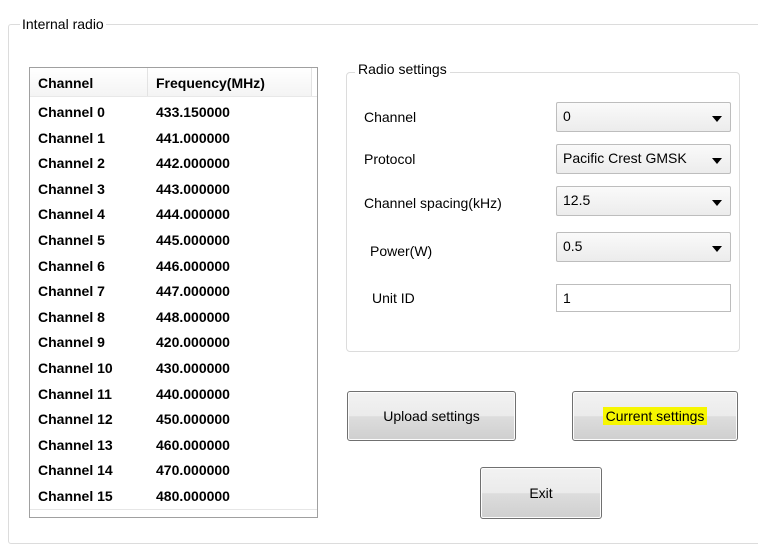 This screenshot has height=544, width=758. I want to click on table-row: Channel 3 443.000000, so click(173, 190).